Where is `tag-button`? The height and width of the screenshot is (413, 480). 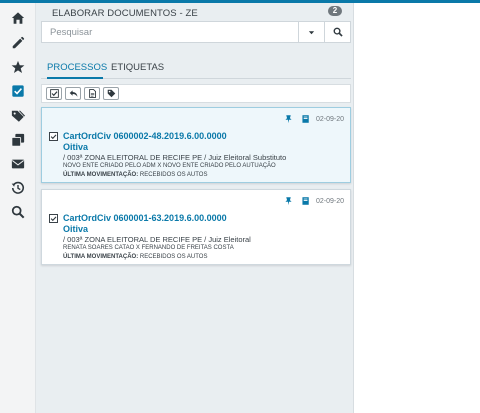
tag-button is located at coordinates (111, 93).